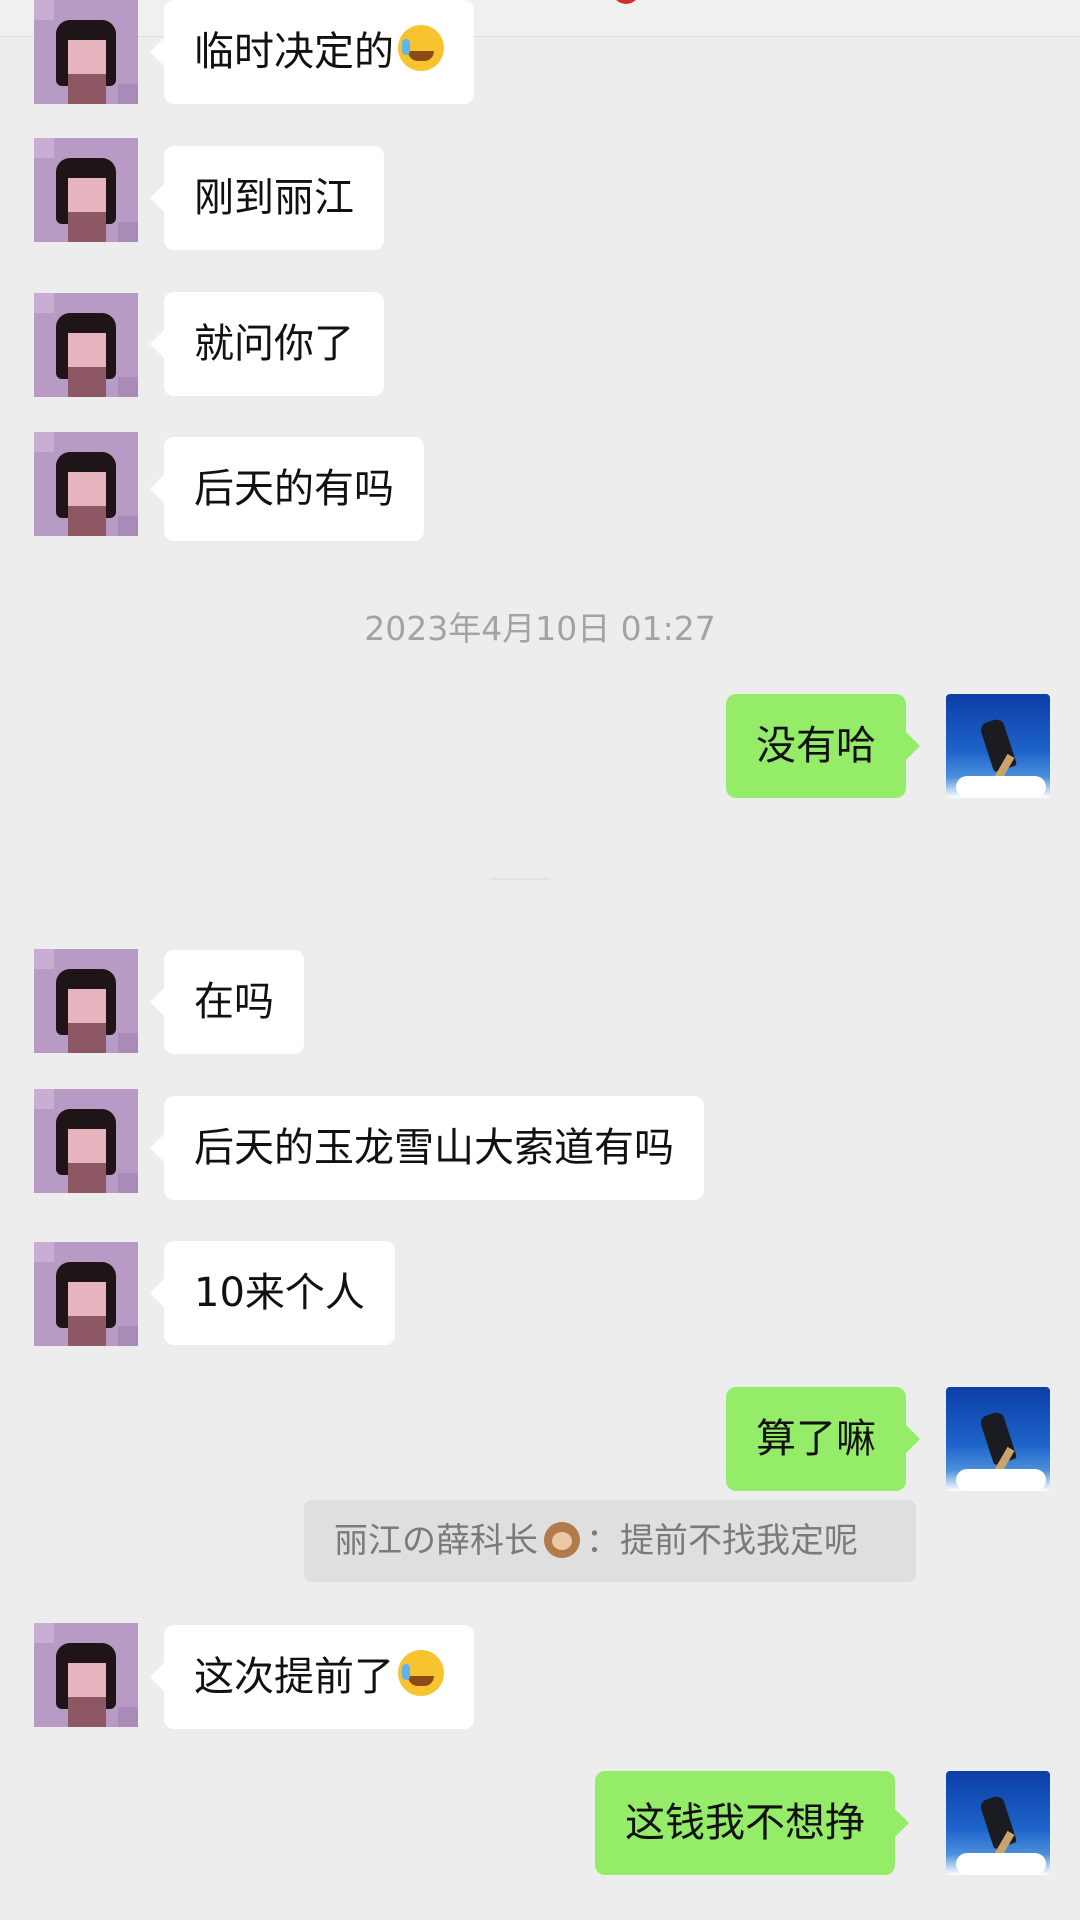 The image size is (1080, 1920). Describe the element at coordinates (234, 1002) in the screenshot. I see `message-text: 在吗` at that location.